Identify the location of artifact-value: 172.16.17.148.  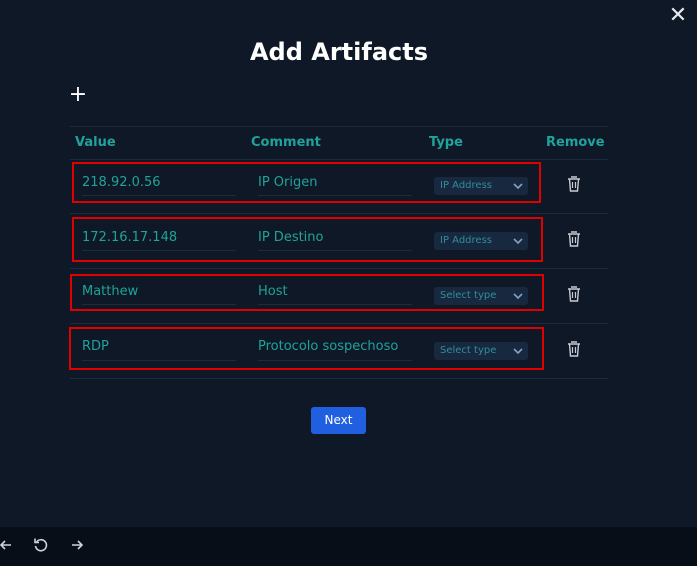
(129, 237).